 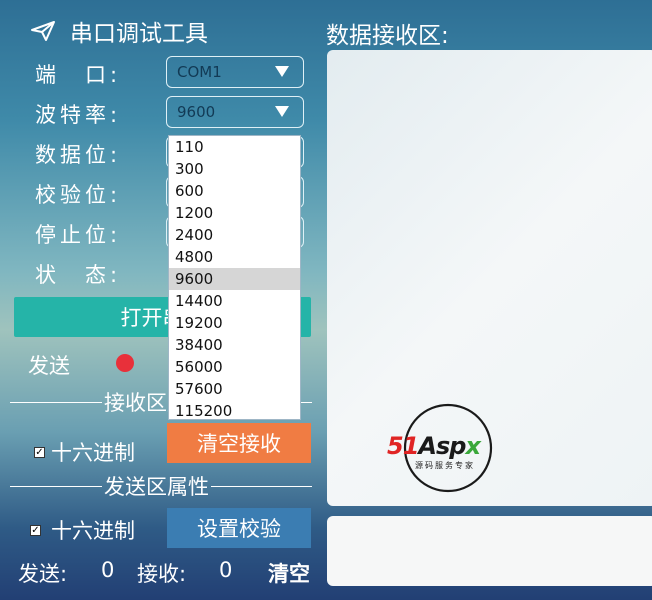 I want to click on receive-count-value: 0, so click(x=226, y=570).